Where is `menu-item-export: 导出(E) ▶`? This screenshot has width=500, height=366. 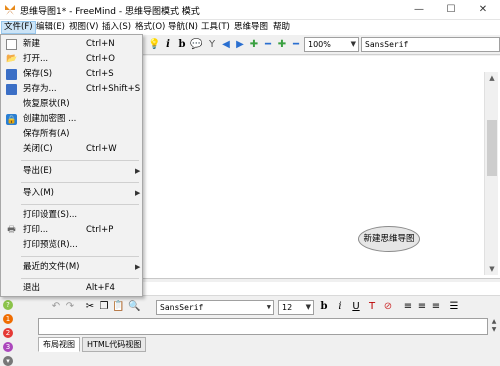 menu-item-export: 导出(E) ▶ is located at coordinates (72, 171).